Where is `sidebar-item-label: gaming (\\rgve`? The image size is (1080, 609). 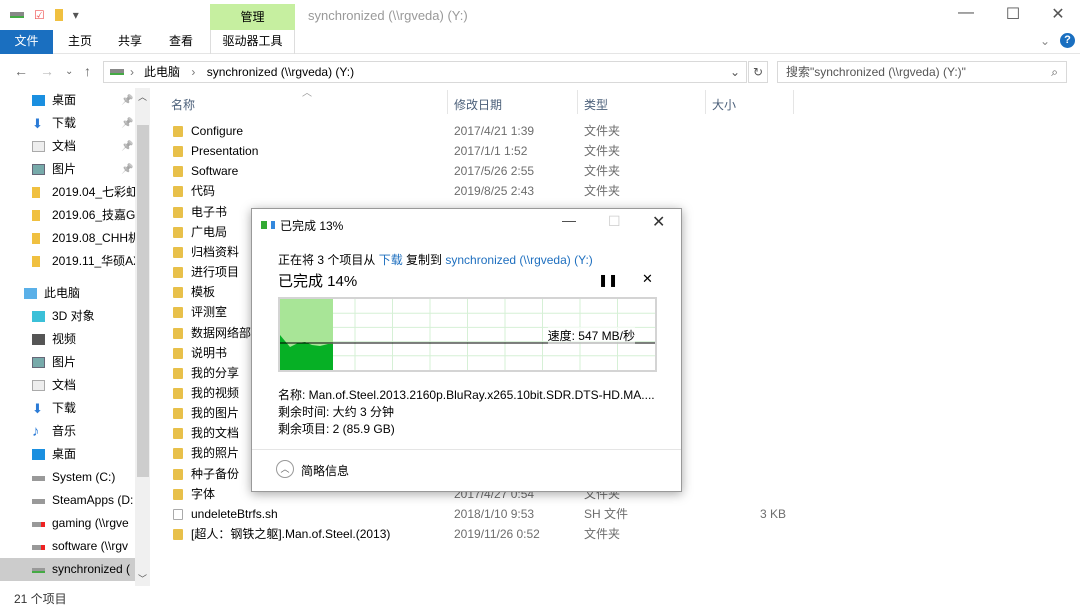 sidebar-item-label: gaming (\\rgve is located at coordinates (90, 523).